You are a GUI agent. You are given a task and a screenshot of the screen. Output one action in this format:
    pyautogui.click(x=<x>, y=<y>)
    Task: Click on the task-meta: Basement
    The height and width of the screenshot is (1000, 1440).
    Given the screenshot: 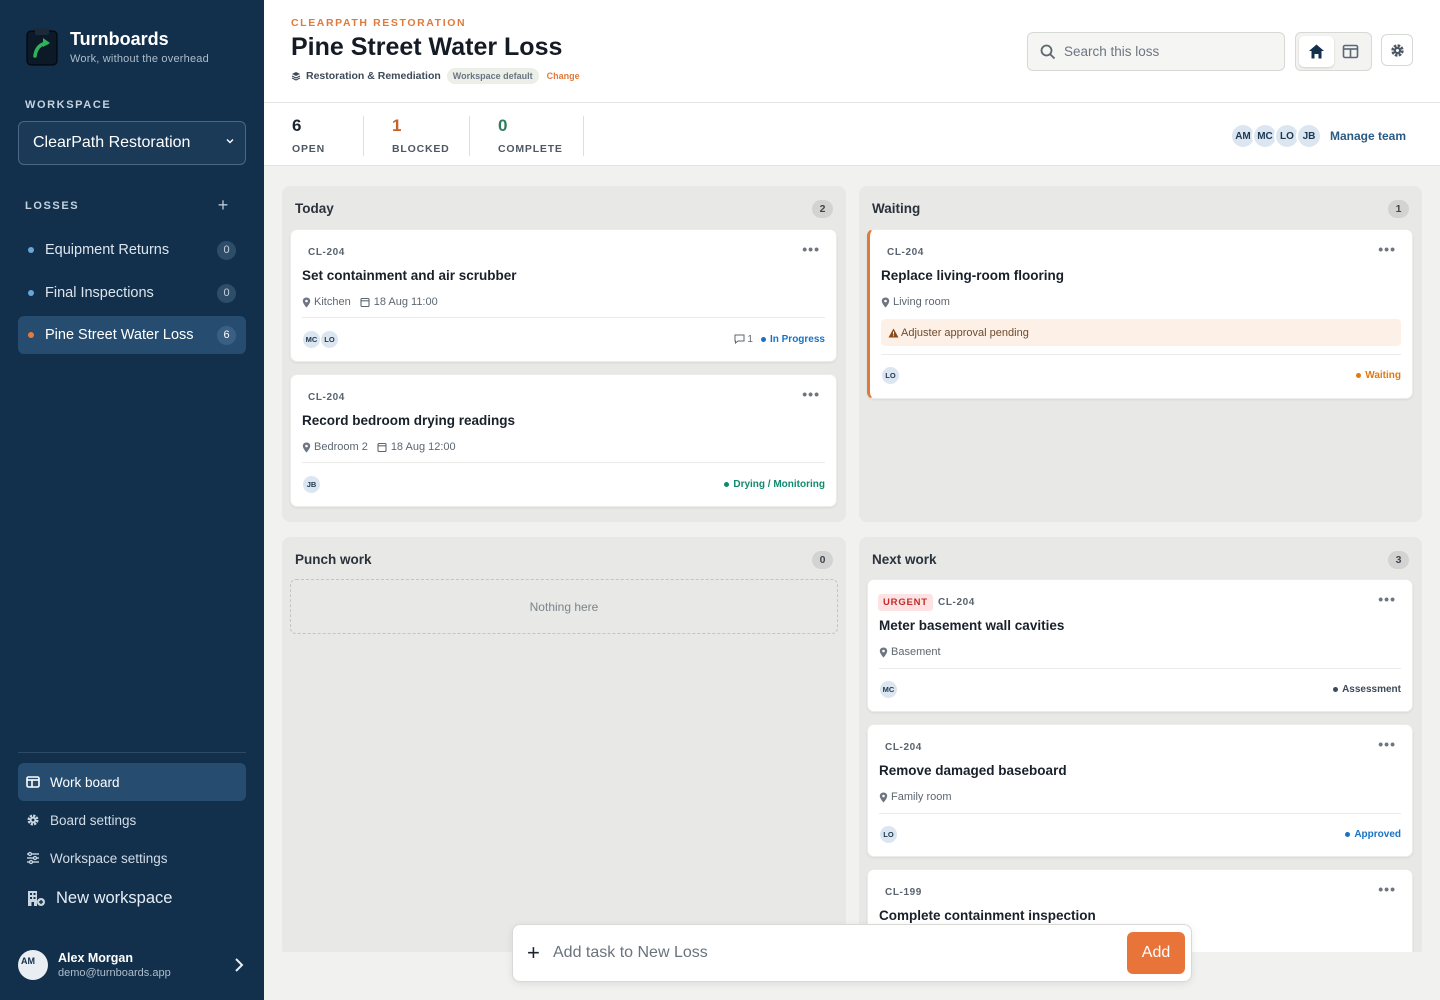 What is the action you would take?
    pyautogui.click(x=910, y=652)
    